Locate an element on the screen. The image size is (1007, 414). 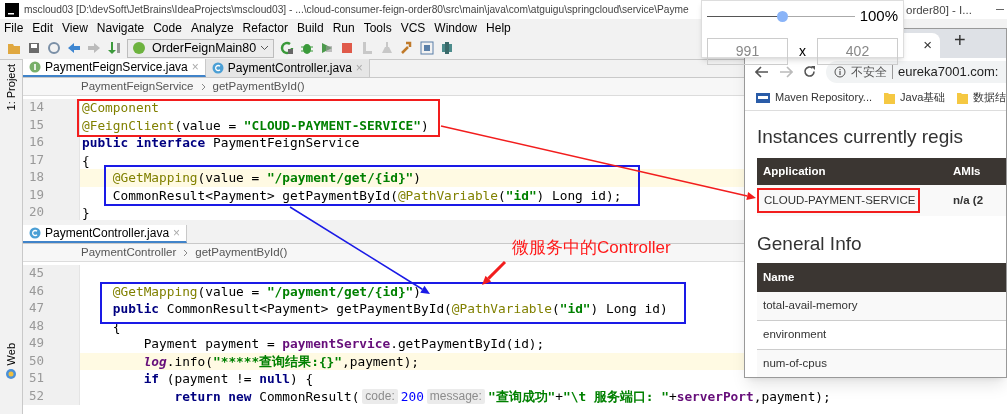
line-number: 17 is located at coordinates (37, 159).